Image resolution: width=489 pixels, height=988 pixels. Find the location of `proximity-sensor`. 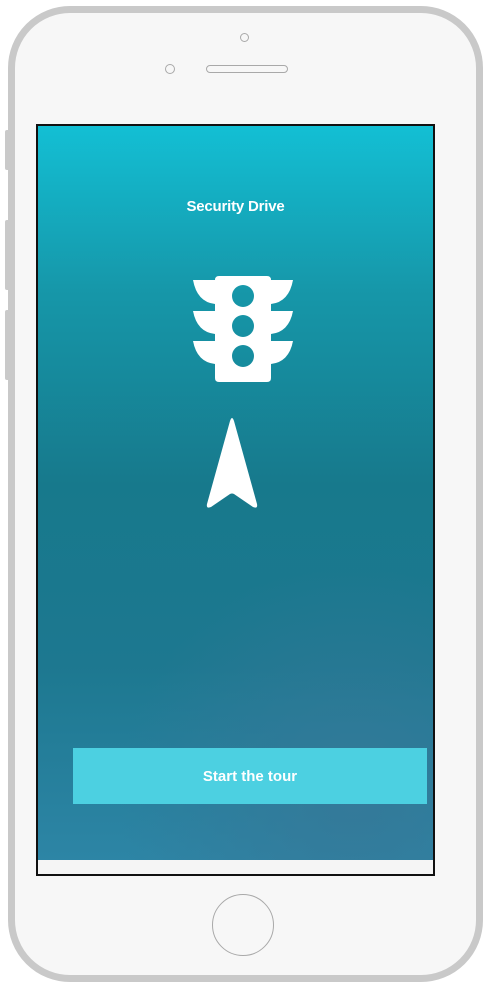

proximity-sensor is located at coordinates (170, 69).